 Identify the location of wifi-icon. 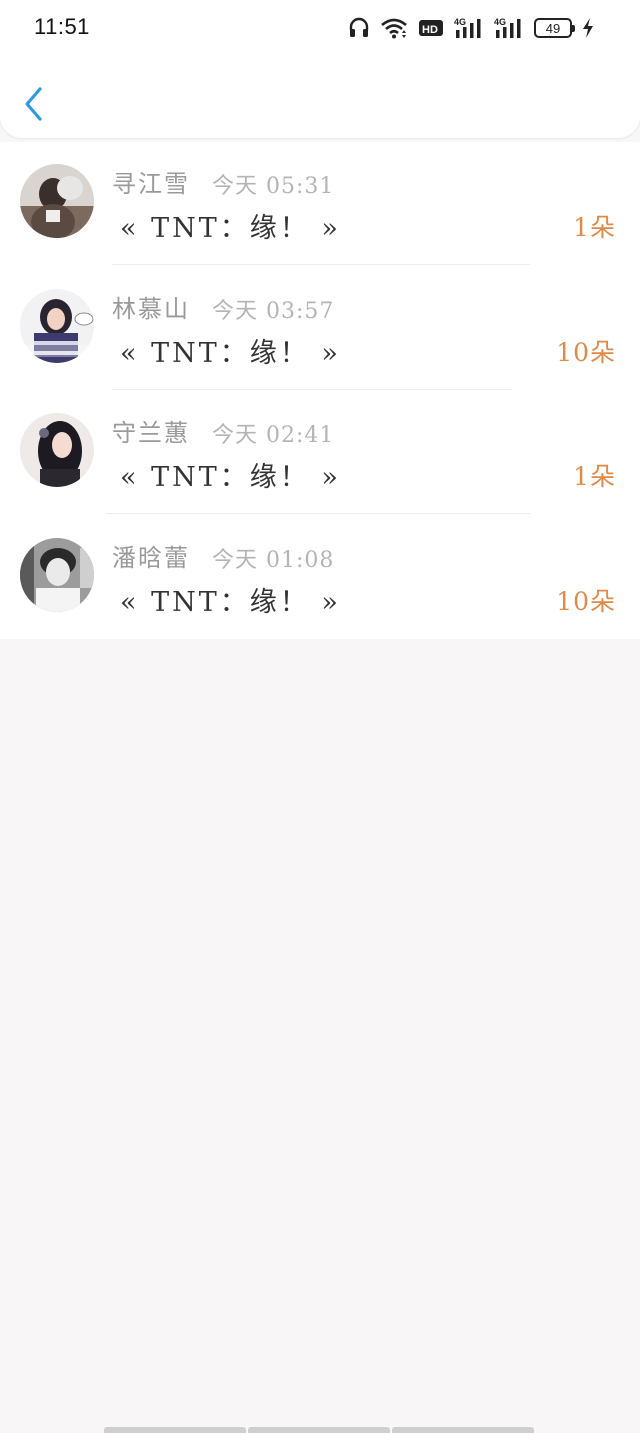
(394, 28).